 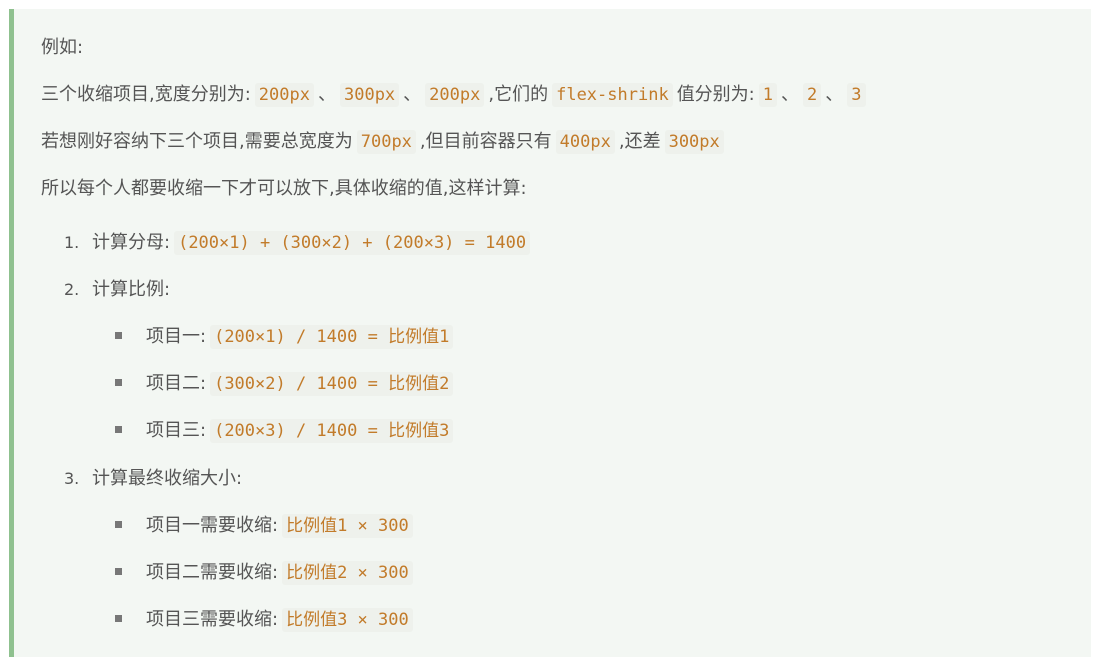 What do you see at coordinates (768, 95) in the screenshot?
I see `inline-code: 1` at bounding box center [768, 95].